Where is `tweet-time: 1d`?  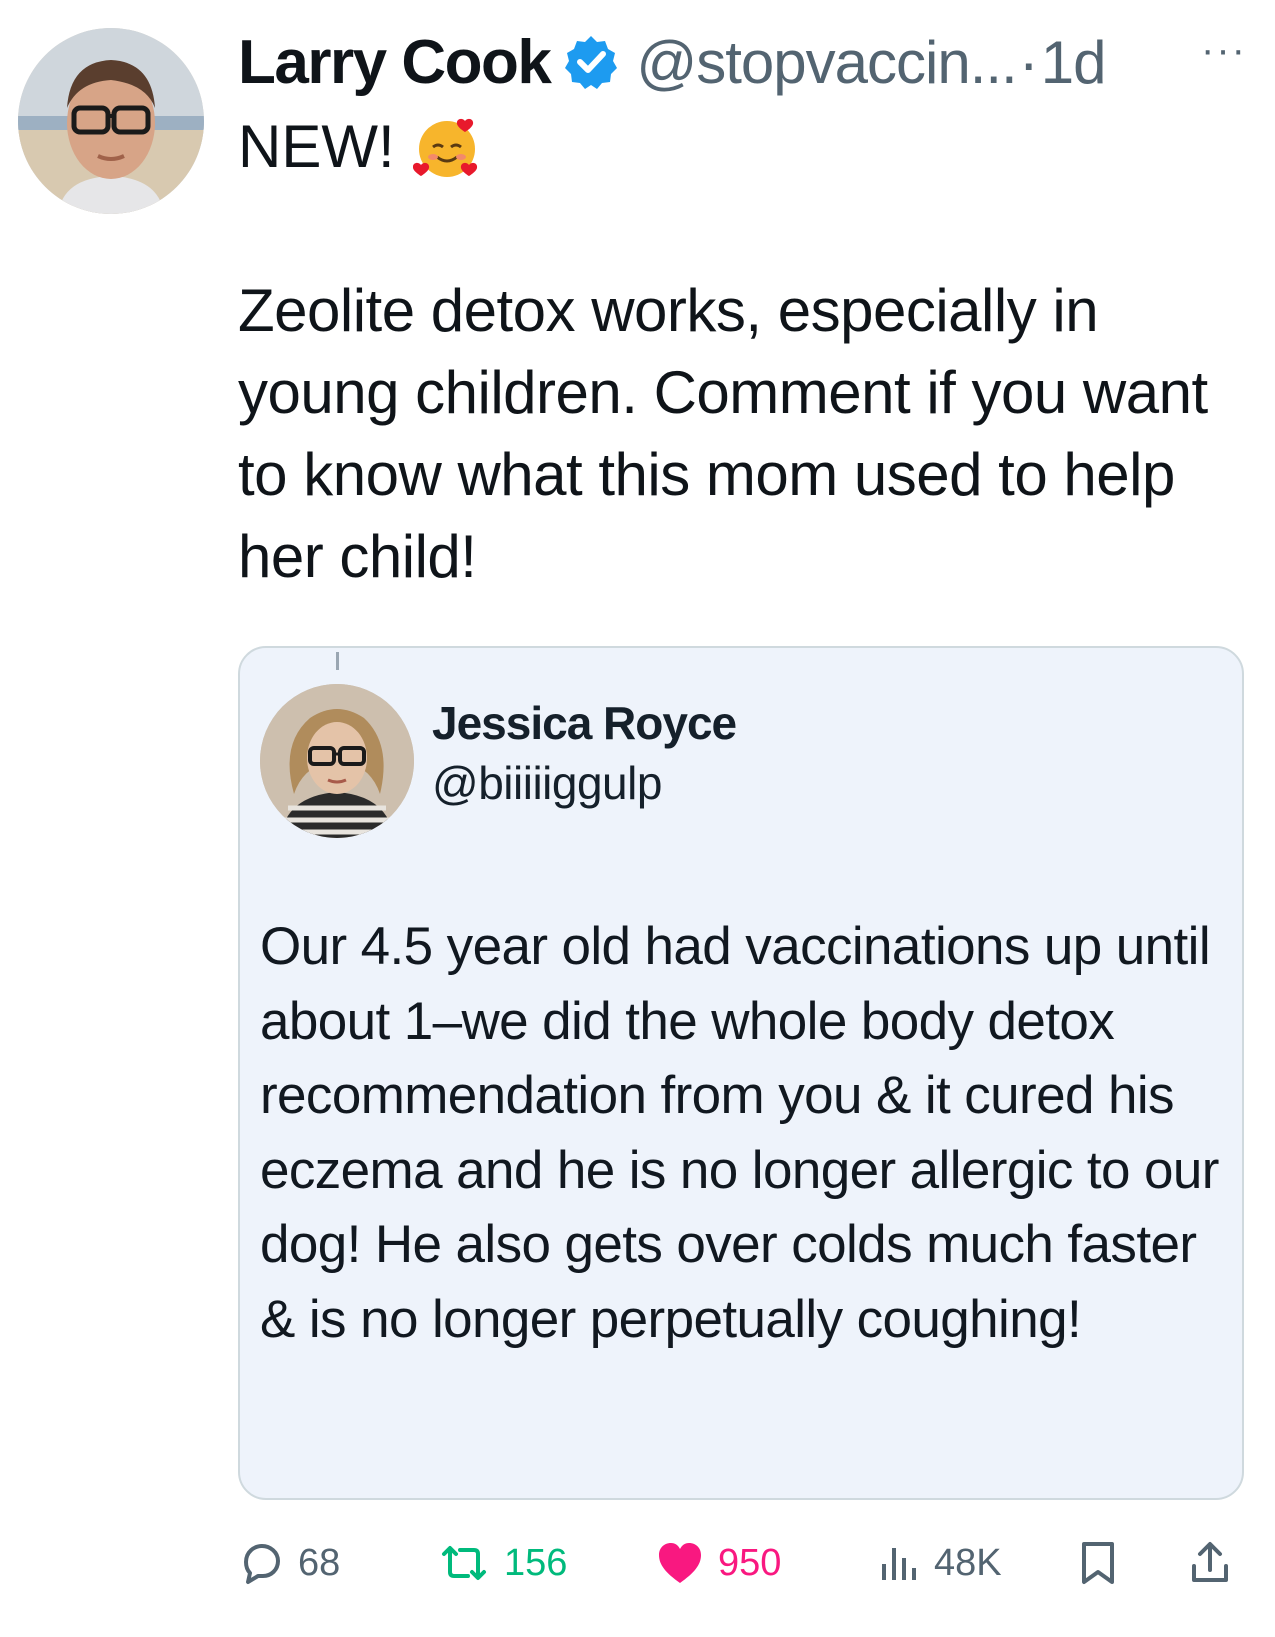
tweet-time: 1d is located at coordinates (1074, 62).